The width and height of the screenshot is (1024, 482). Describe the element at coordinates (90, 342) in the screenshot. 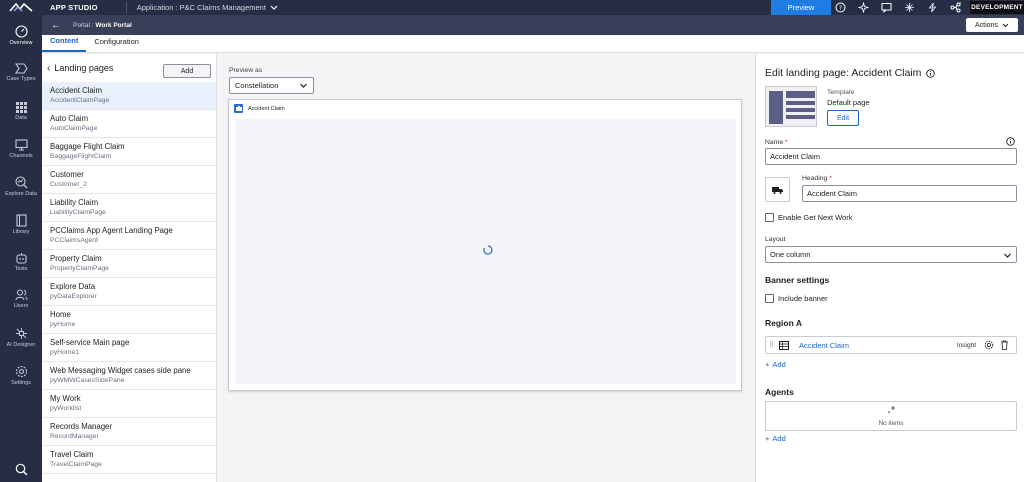

I see `landing-page-name: Self-service Main page` at that location.